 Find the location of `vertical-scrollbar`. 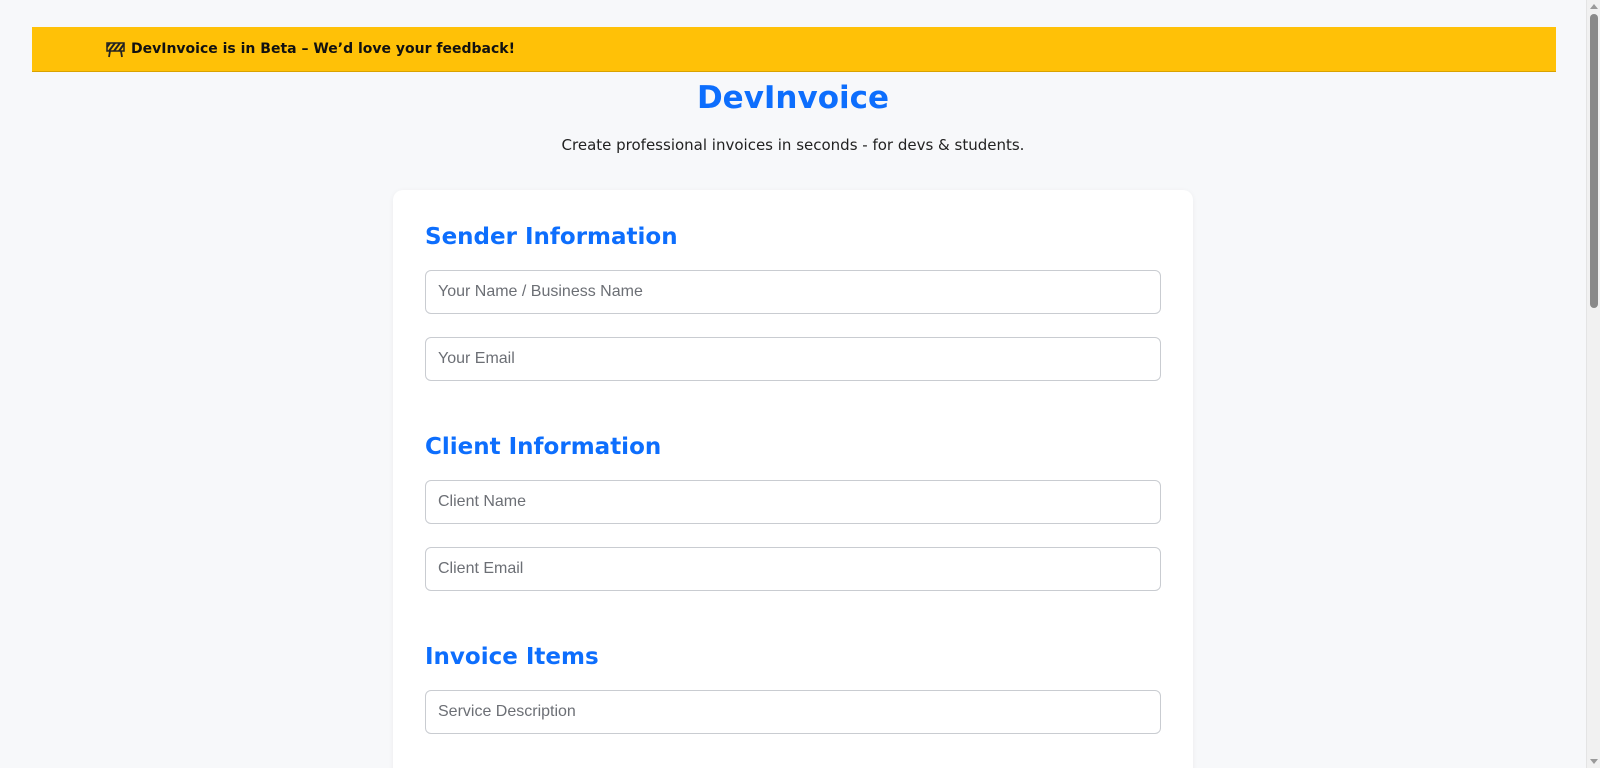

vertical-scrollbar is located at coordinates (1593, 384).